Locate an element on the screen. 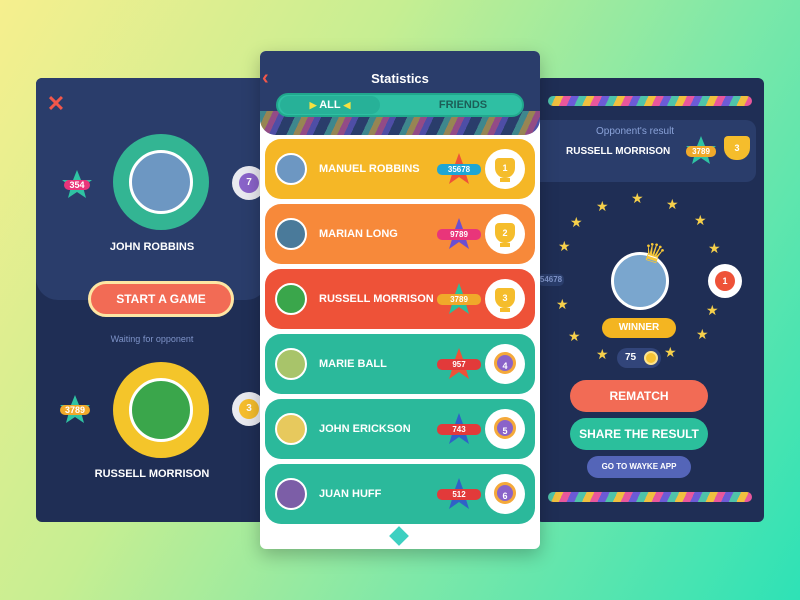  trophy-icon: 2 is located at coordinates (505, 234).